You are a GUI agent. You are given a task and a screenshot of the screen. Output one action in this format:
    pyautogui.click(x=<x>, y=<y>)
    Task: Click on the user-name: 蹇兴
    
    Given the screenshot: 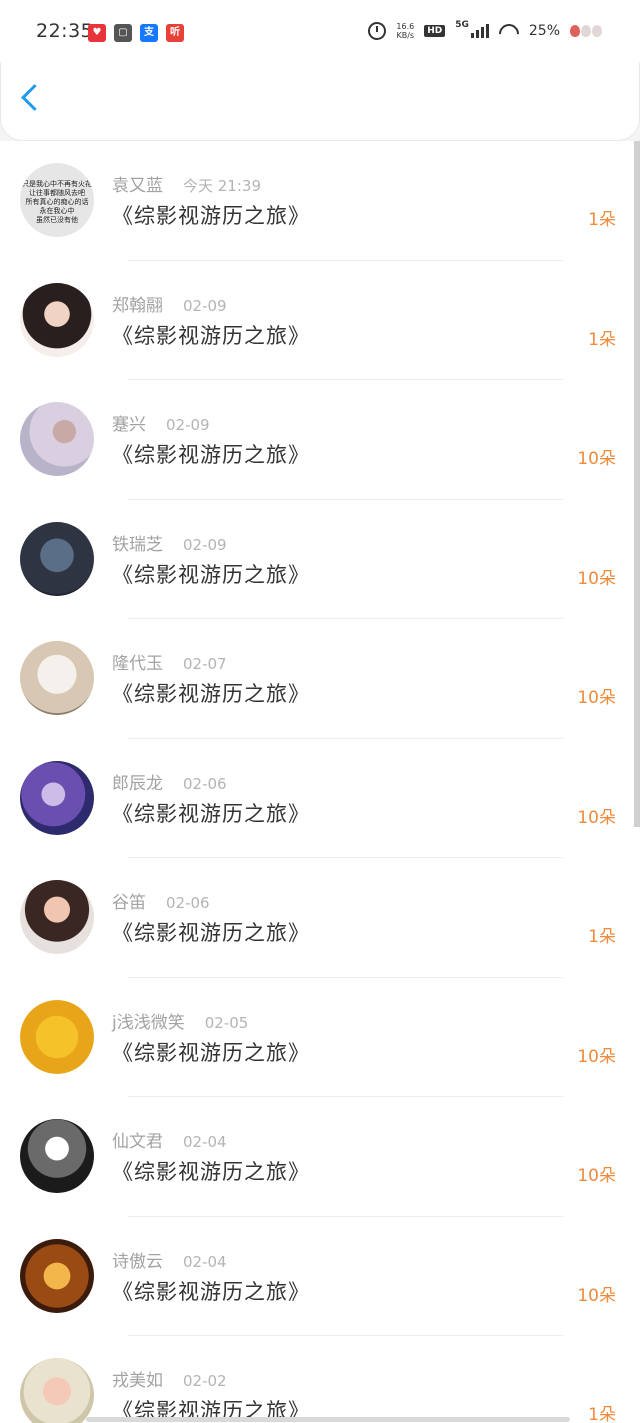 What is the action you would take?
    pyautogui.click(x=129, y=425)
    